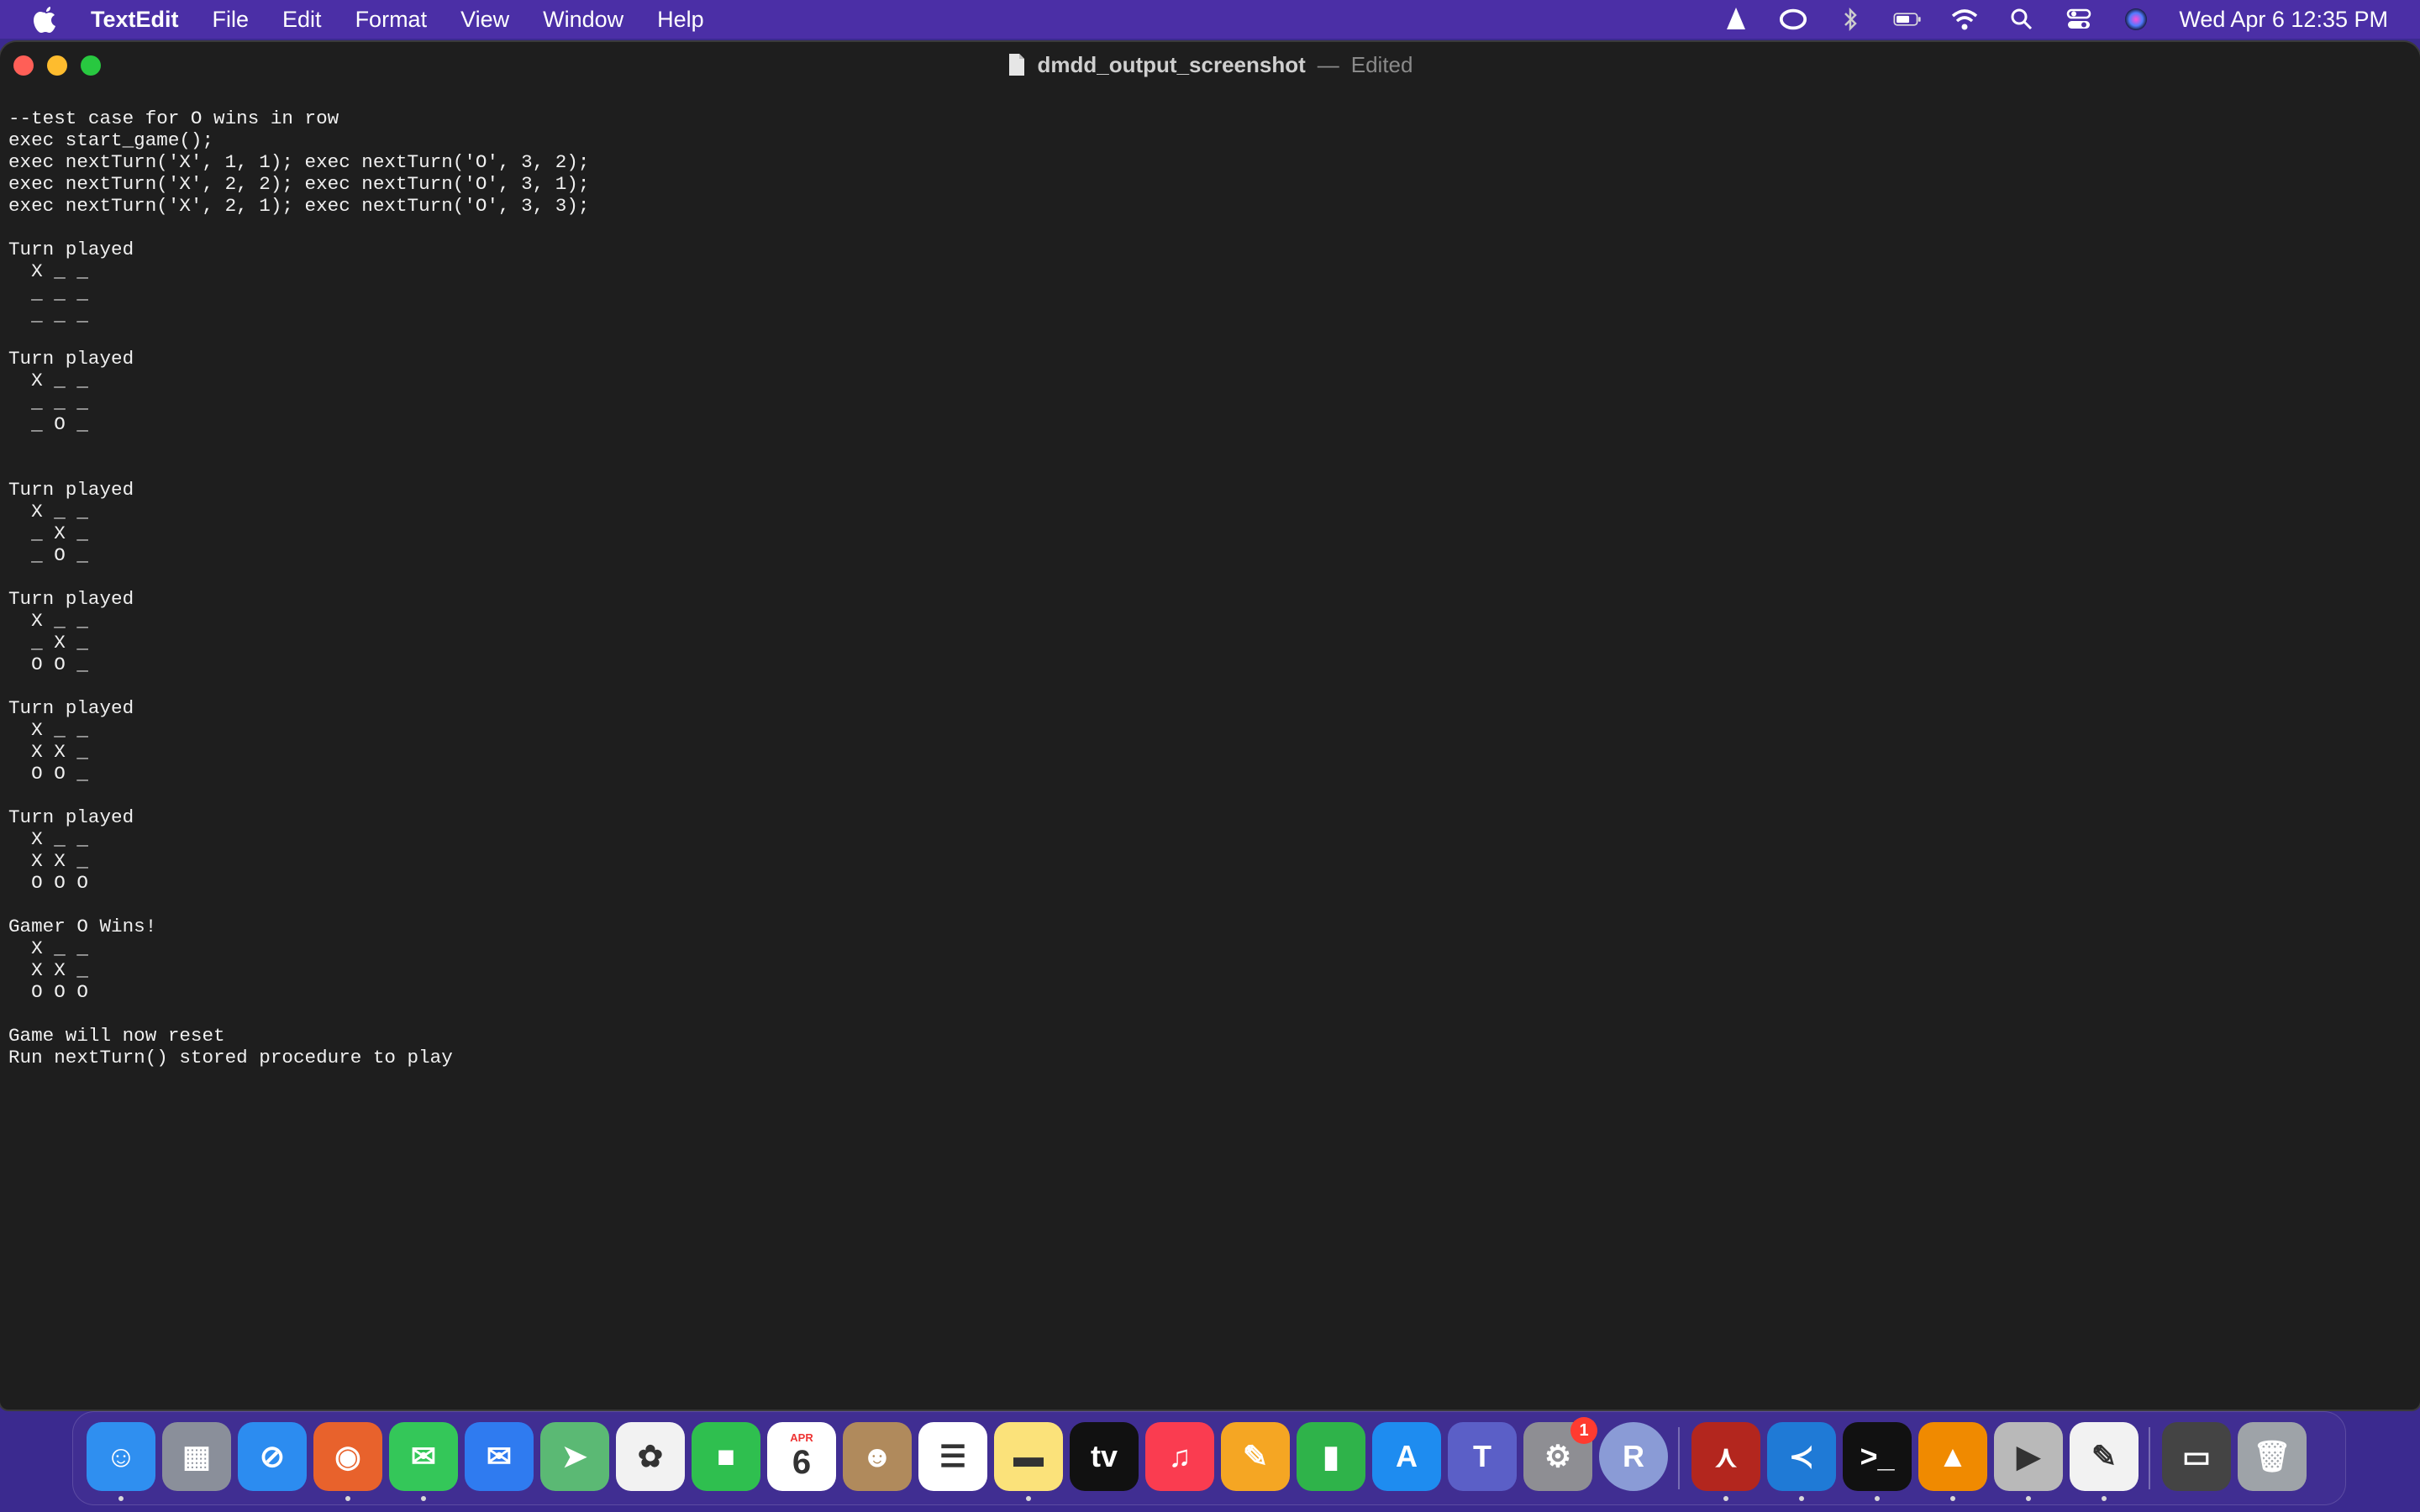  I want to click on dock-glyph: A, so click(1407, 1456).